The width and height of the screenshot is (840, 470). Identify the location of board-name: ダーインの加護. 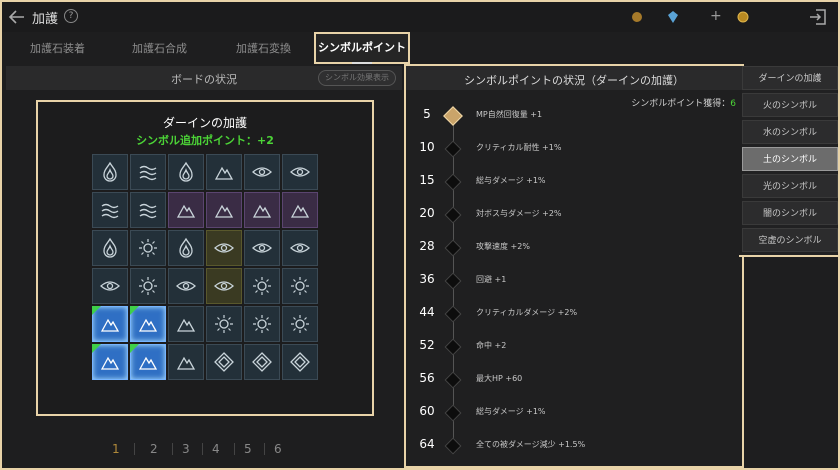
(204, 123).